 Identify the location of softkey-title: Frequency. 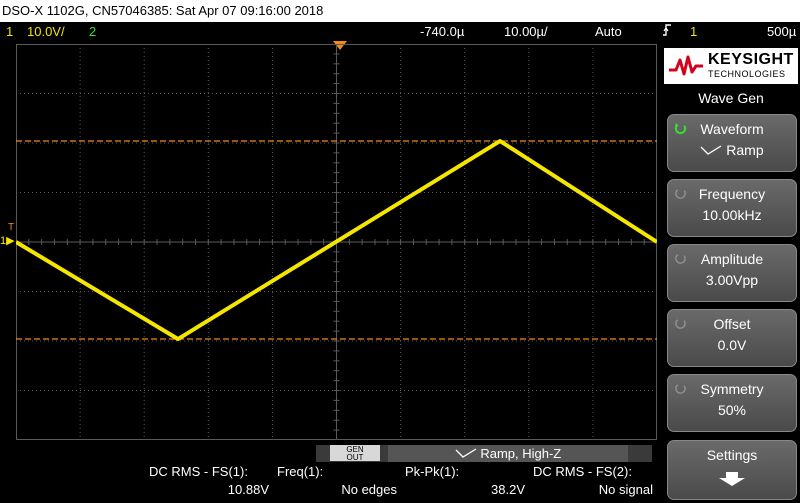
(732, 194).